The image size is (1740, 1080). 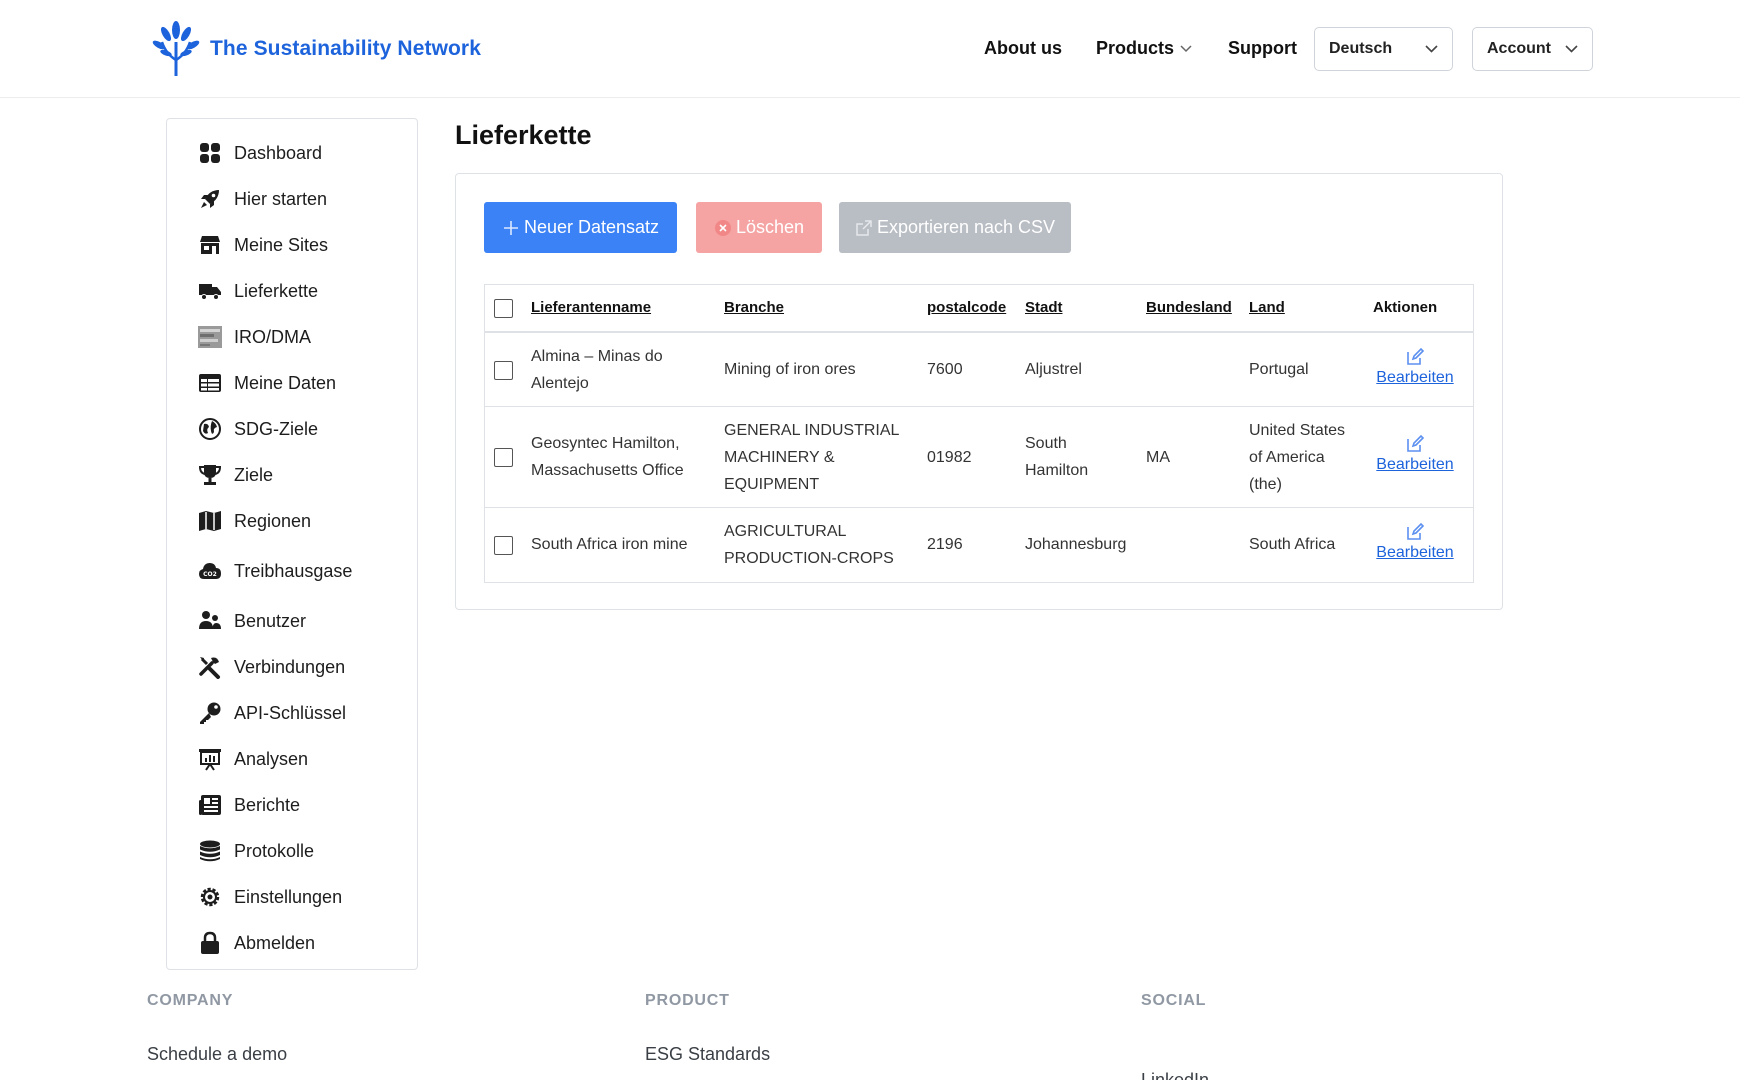 I want to click on globe-icon, so click(x=210, y=429).